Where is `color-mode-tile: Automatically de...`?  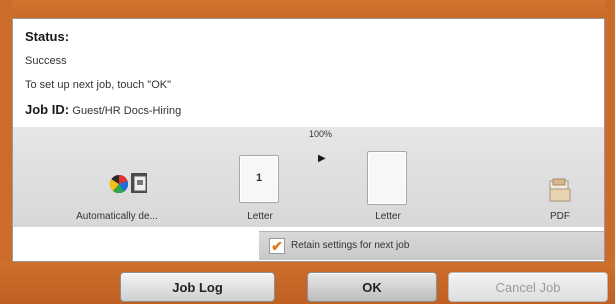 color-mode-tile: Automatically de... is located at coordinates (117, 177).